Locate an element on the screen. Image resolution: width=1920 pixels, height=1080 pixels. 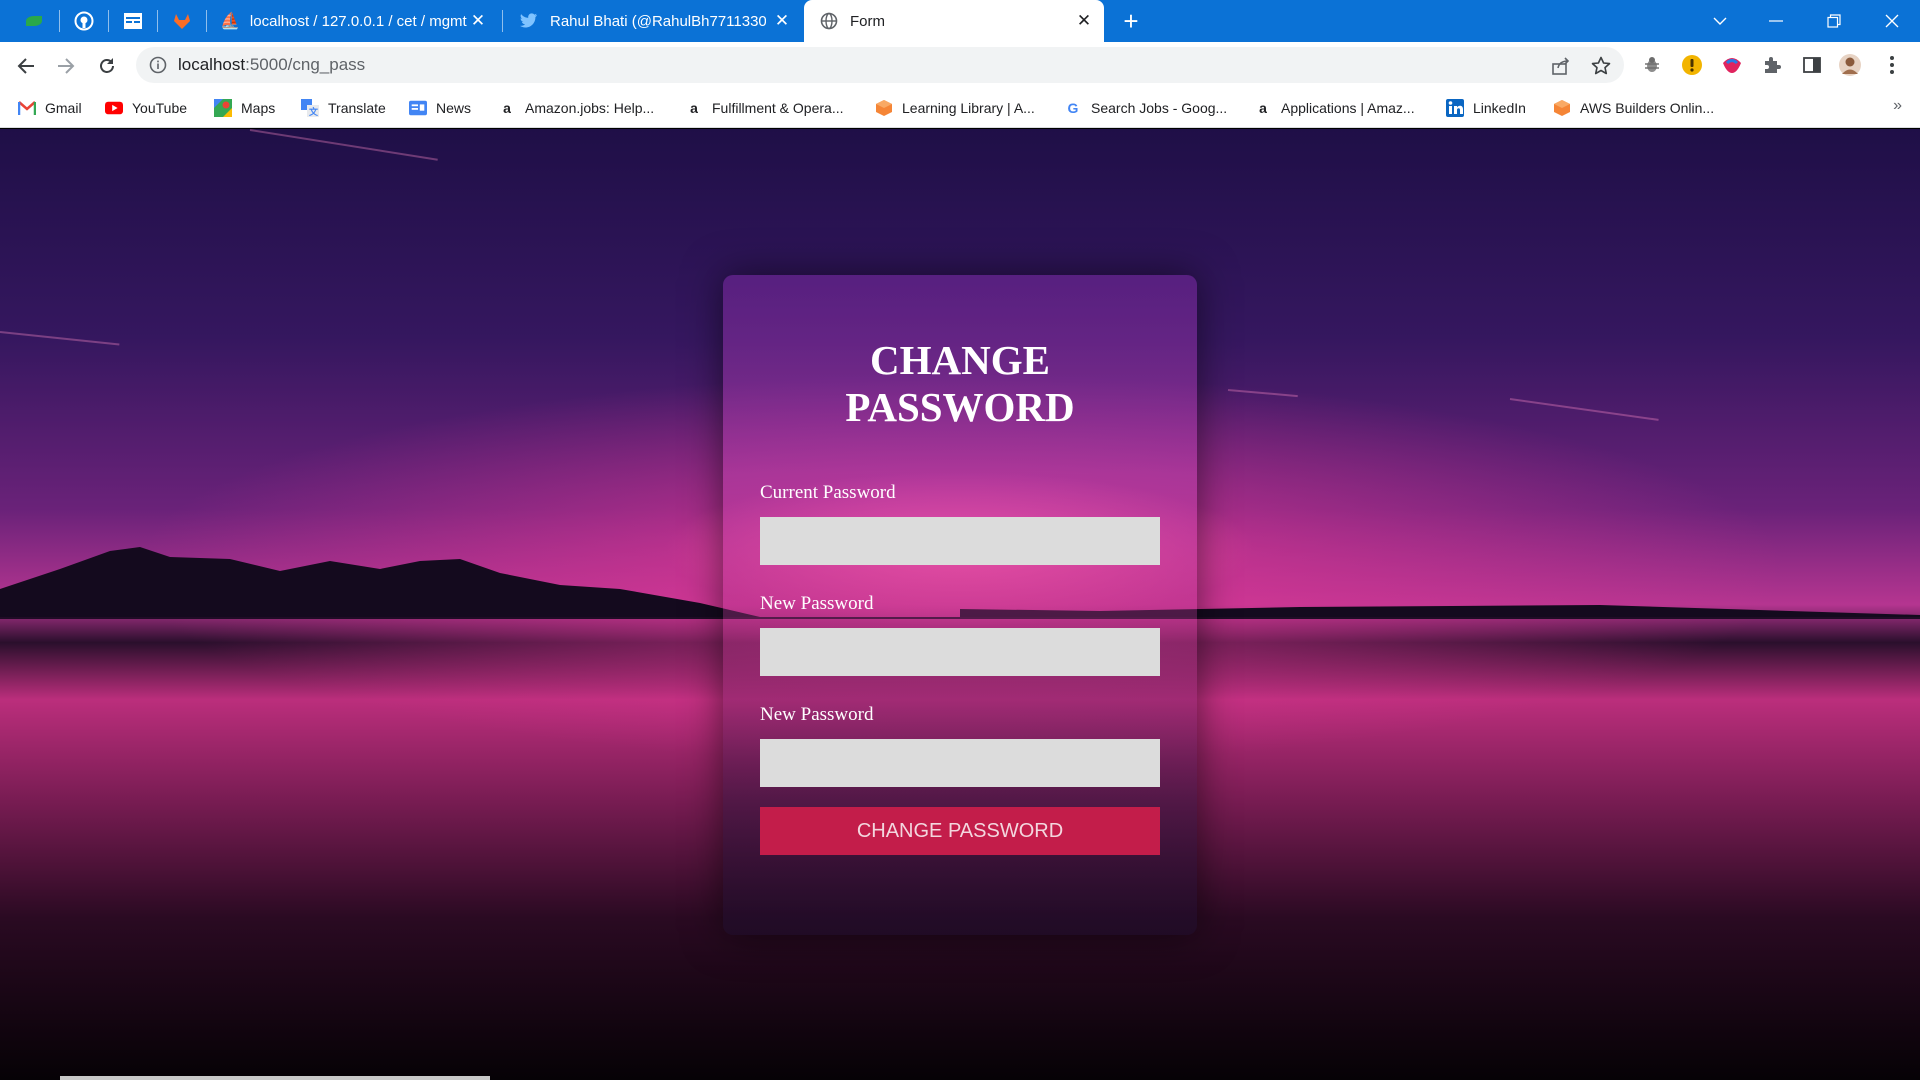
current-password-input is located at coordinates (960, 541).